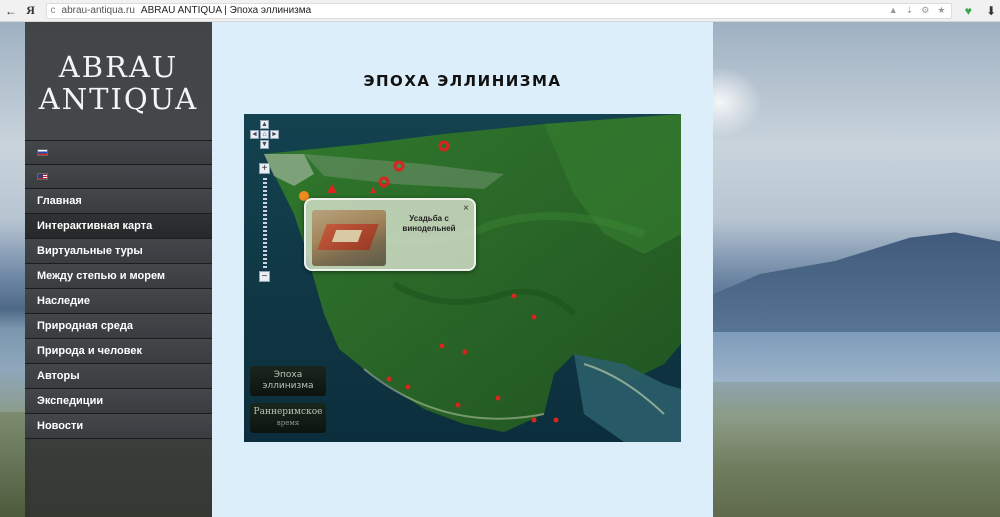 The height and width of the screenshot is (517, 1000). What do you see at coordinates (850, 357) in the screenshot?
I see `background-lake` at bounding box center [850, 357].